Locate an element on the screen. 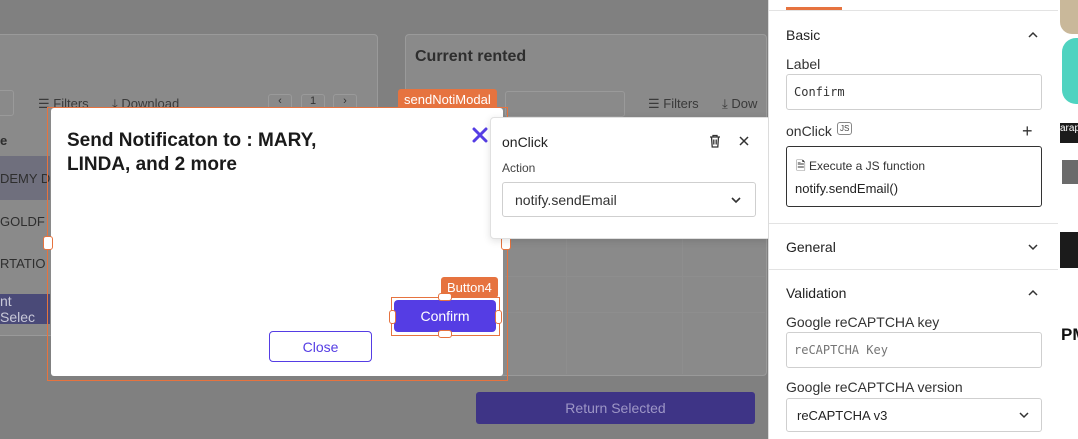 The width and height of the screenshot is (1078, 439). button-resize-handle-left is located at coordinates (392, 317).